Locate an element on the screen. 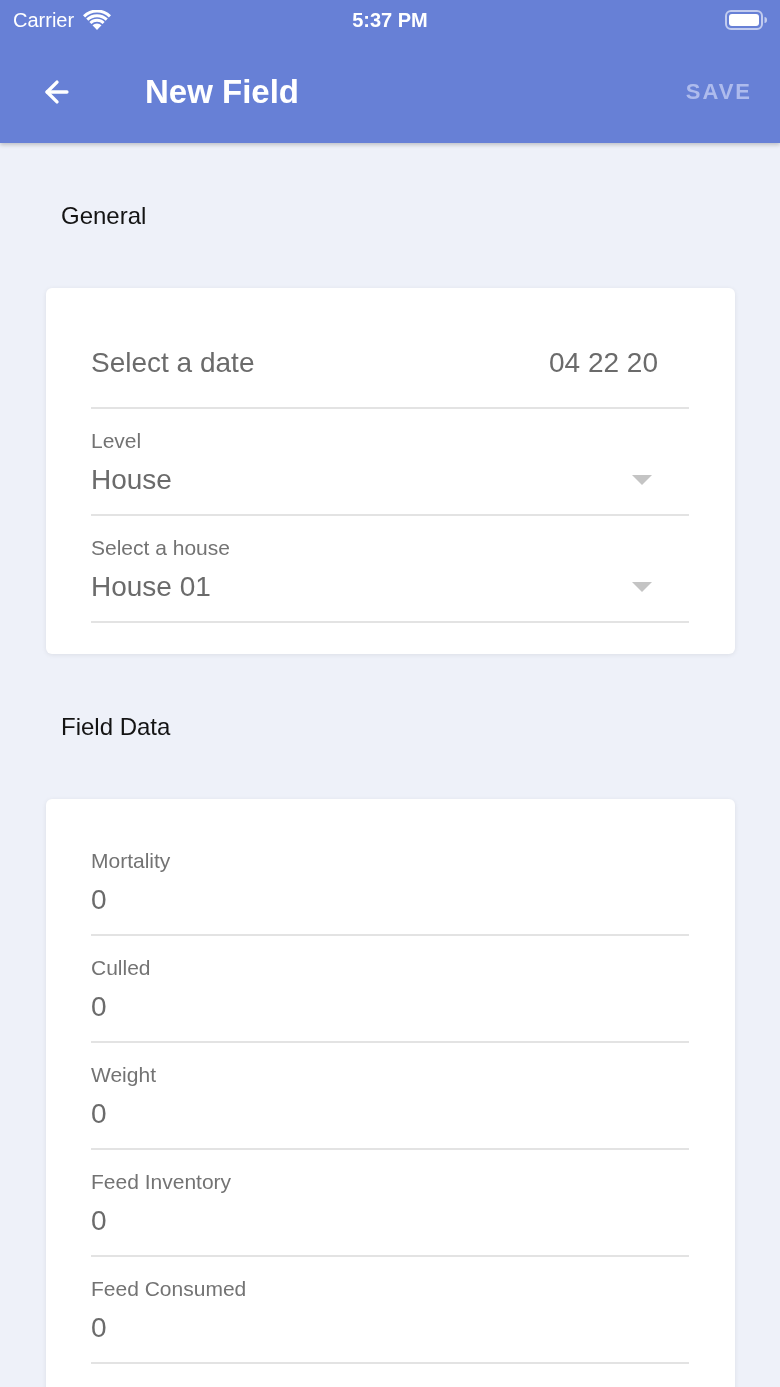 The width and height of the screenshot is (780, 1387). section-title: Field Data is located at coordinates (115, 727).